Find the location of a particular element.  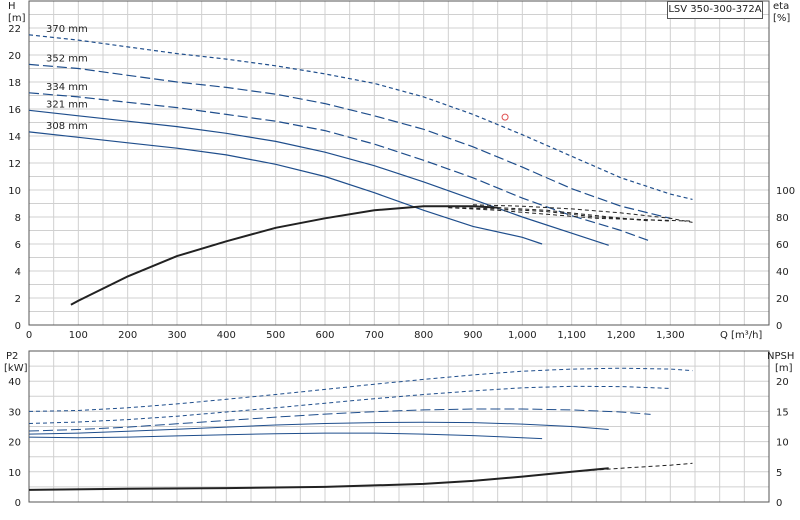

model-label: LSV 350-300-372A is located at coordinates (715, 10).